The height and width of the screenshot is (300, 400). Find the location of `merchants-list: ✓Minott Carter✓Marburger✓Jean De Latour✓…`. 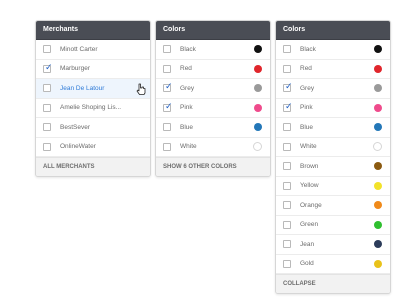

merchants-list: ✓Minott Carter✓Marburger✓Jean De Latour✓… is located at coordinates (93, 98).